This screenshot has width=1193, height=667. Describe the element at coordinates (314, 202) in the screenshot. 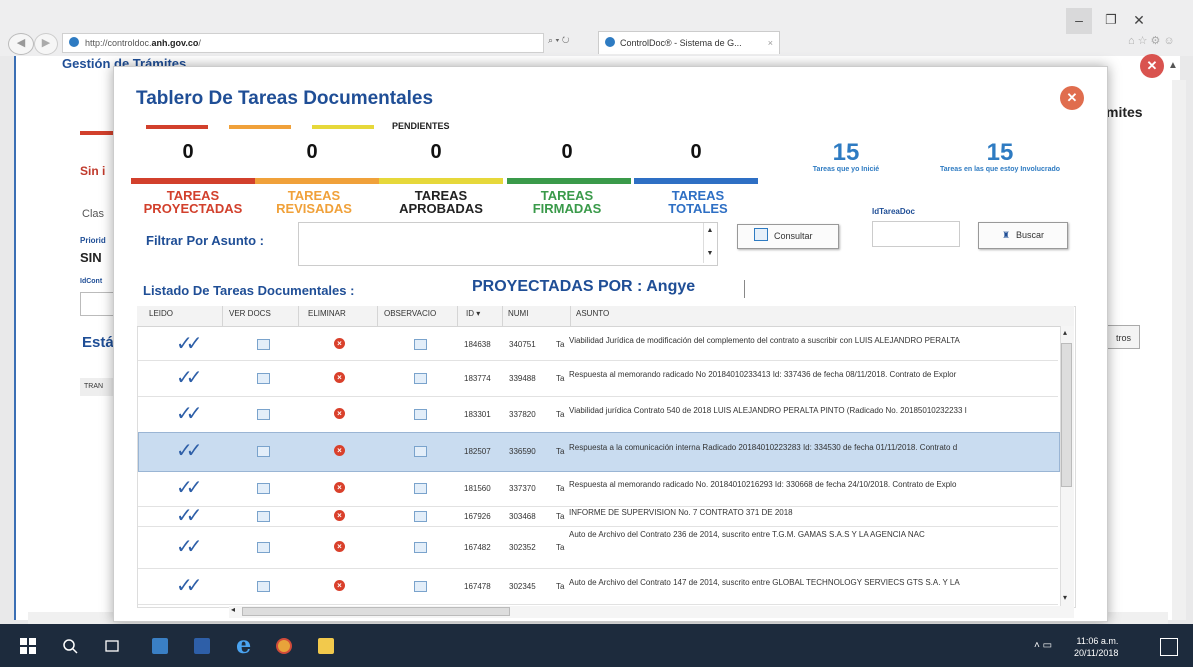

I see `label-revisadas: TAREAS REVISADAS` at that location.